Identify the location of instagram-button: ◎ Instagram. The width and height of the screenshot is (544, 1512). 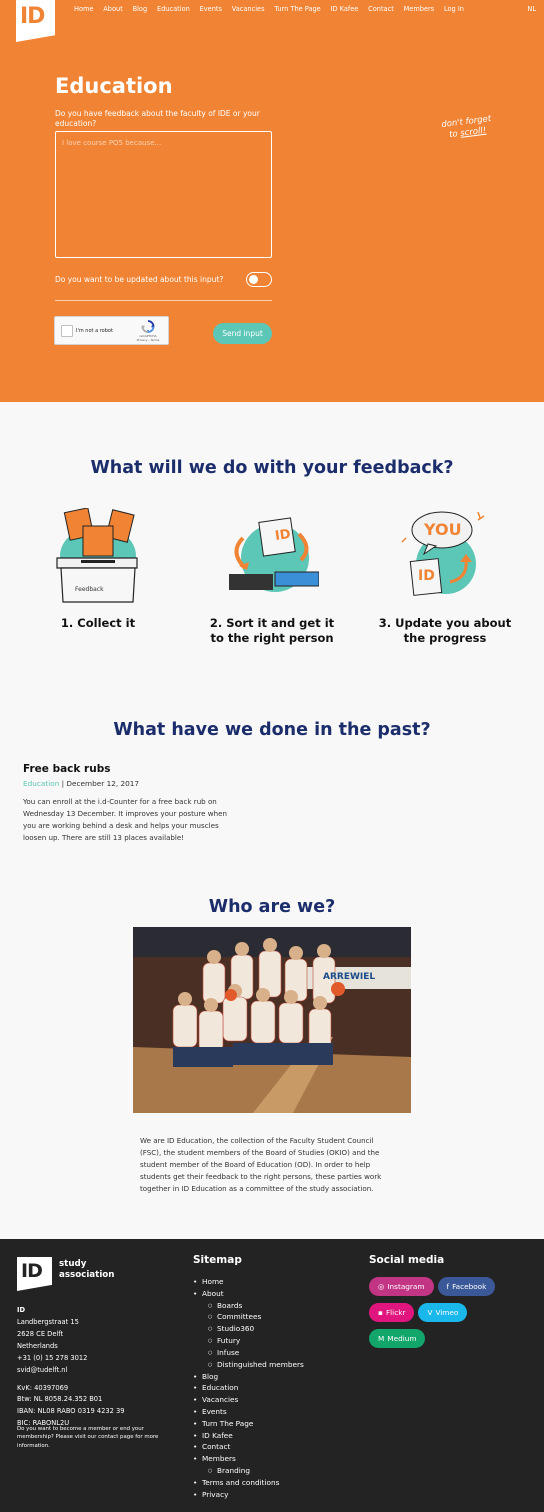
(401, 1286).